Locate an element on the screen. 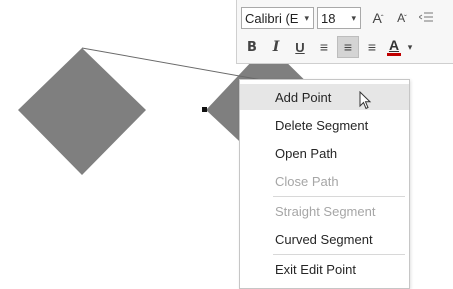 This screenshot has width=453, height=289. menu-item-label: Straight Segment is located at coordinates (325, 211).